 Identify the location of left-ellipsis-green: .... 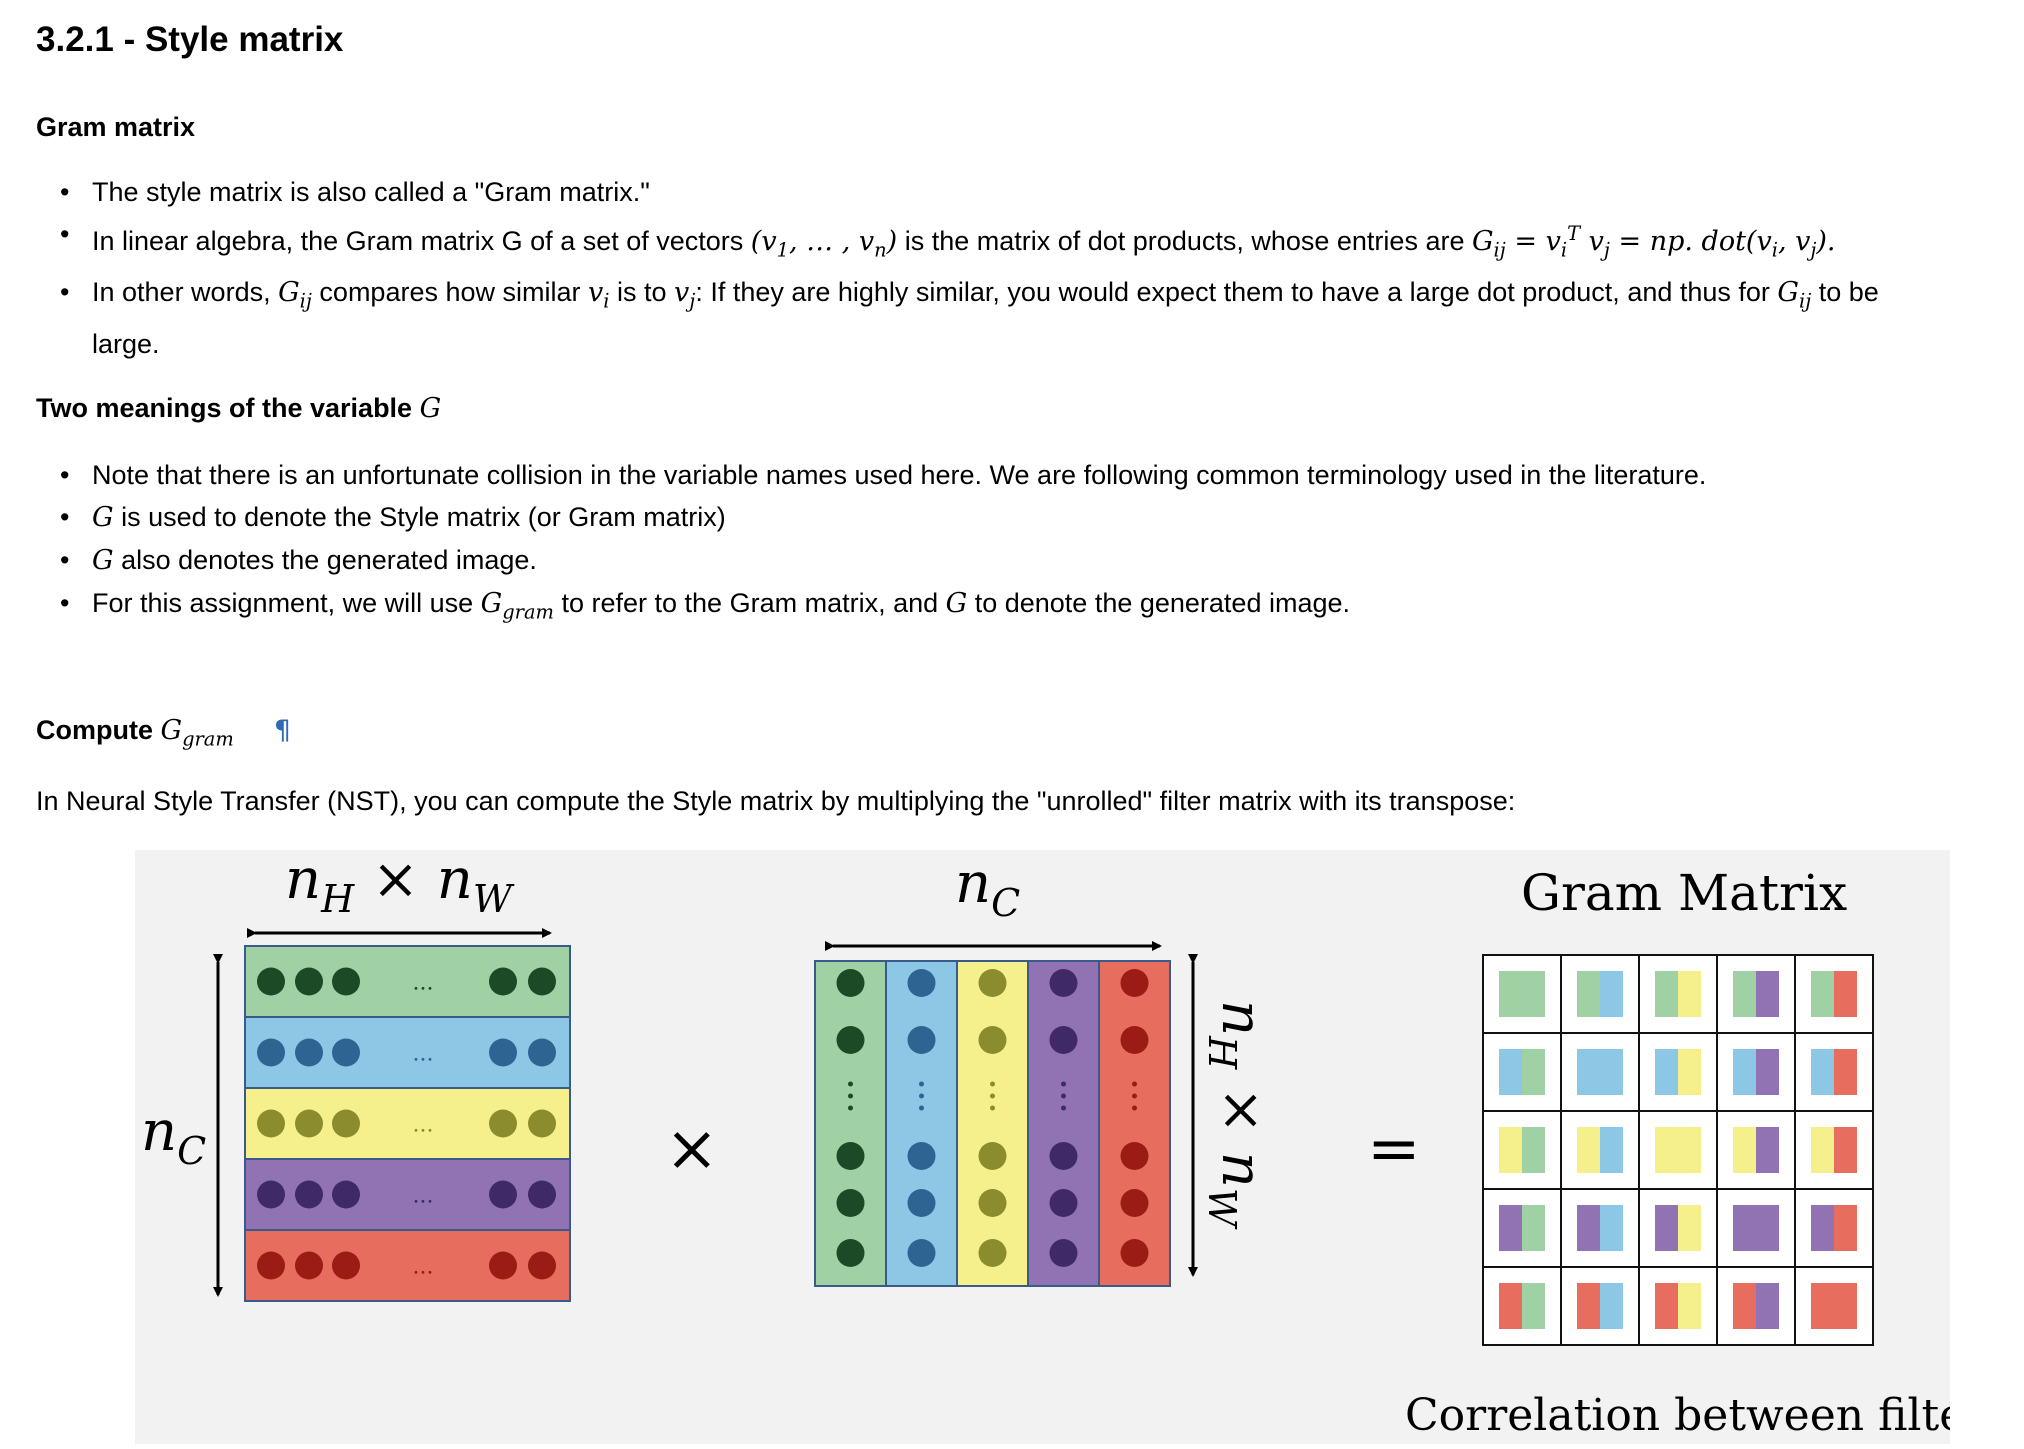
(423, 983).